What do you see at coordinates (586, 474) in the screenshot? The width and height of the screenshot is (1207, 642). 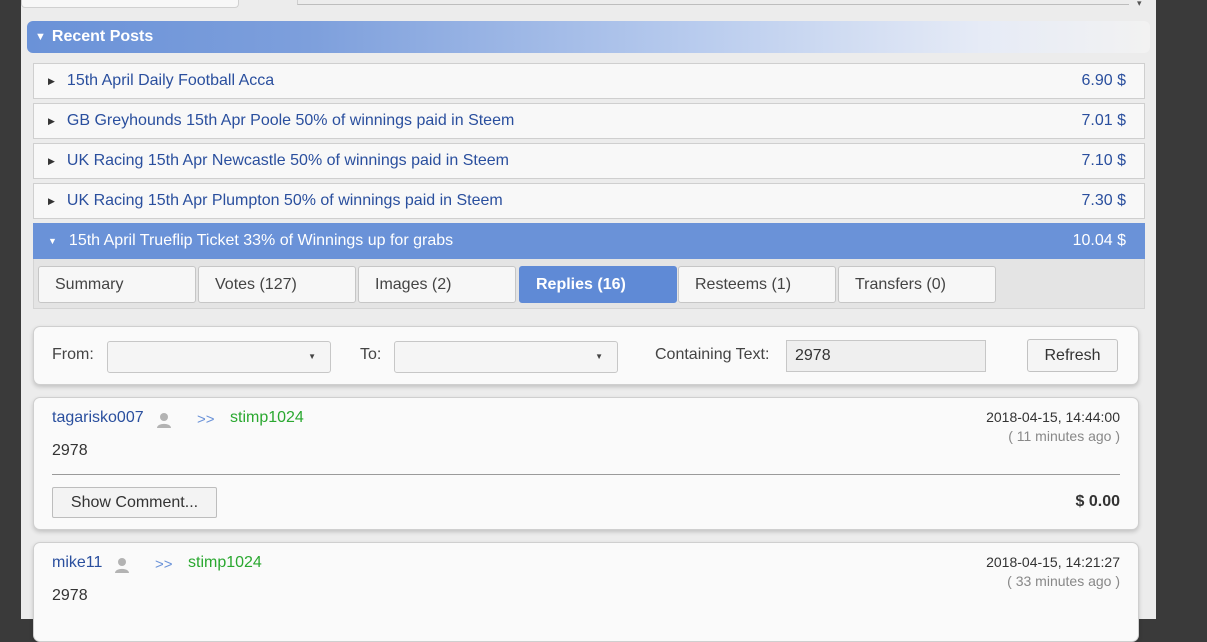 I see `divider` at bounding box center [586, 474].